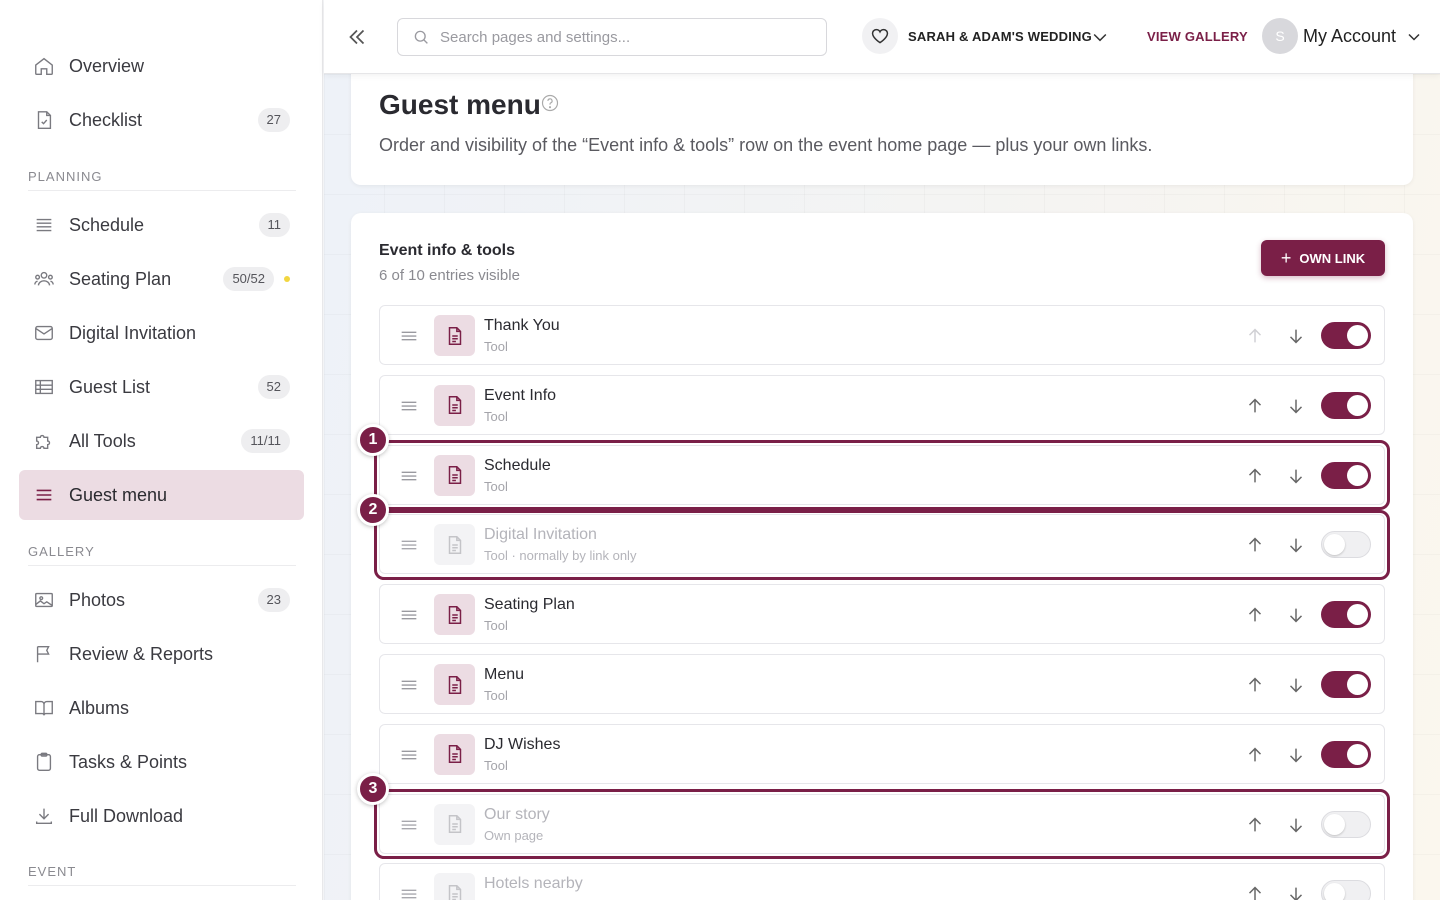  I want to click on avatar: S, so click(1280, 36).